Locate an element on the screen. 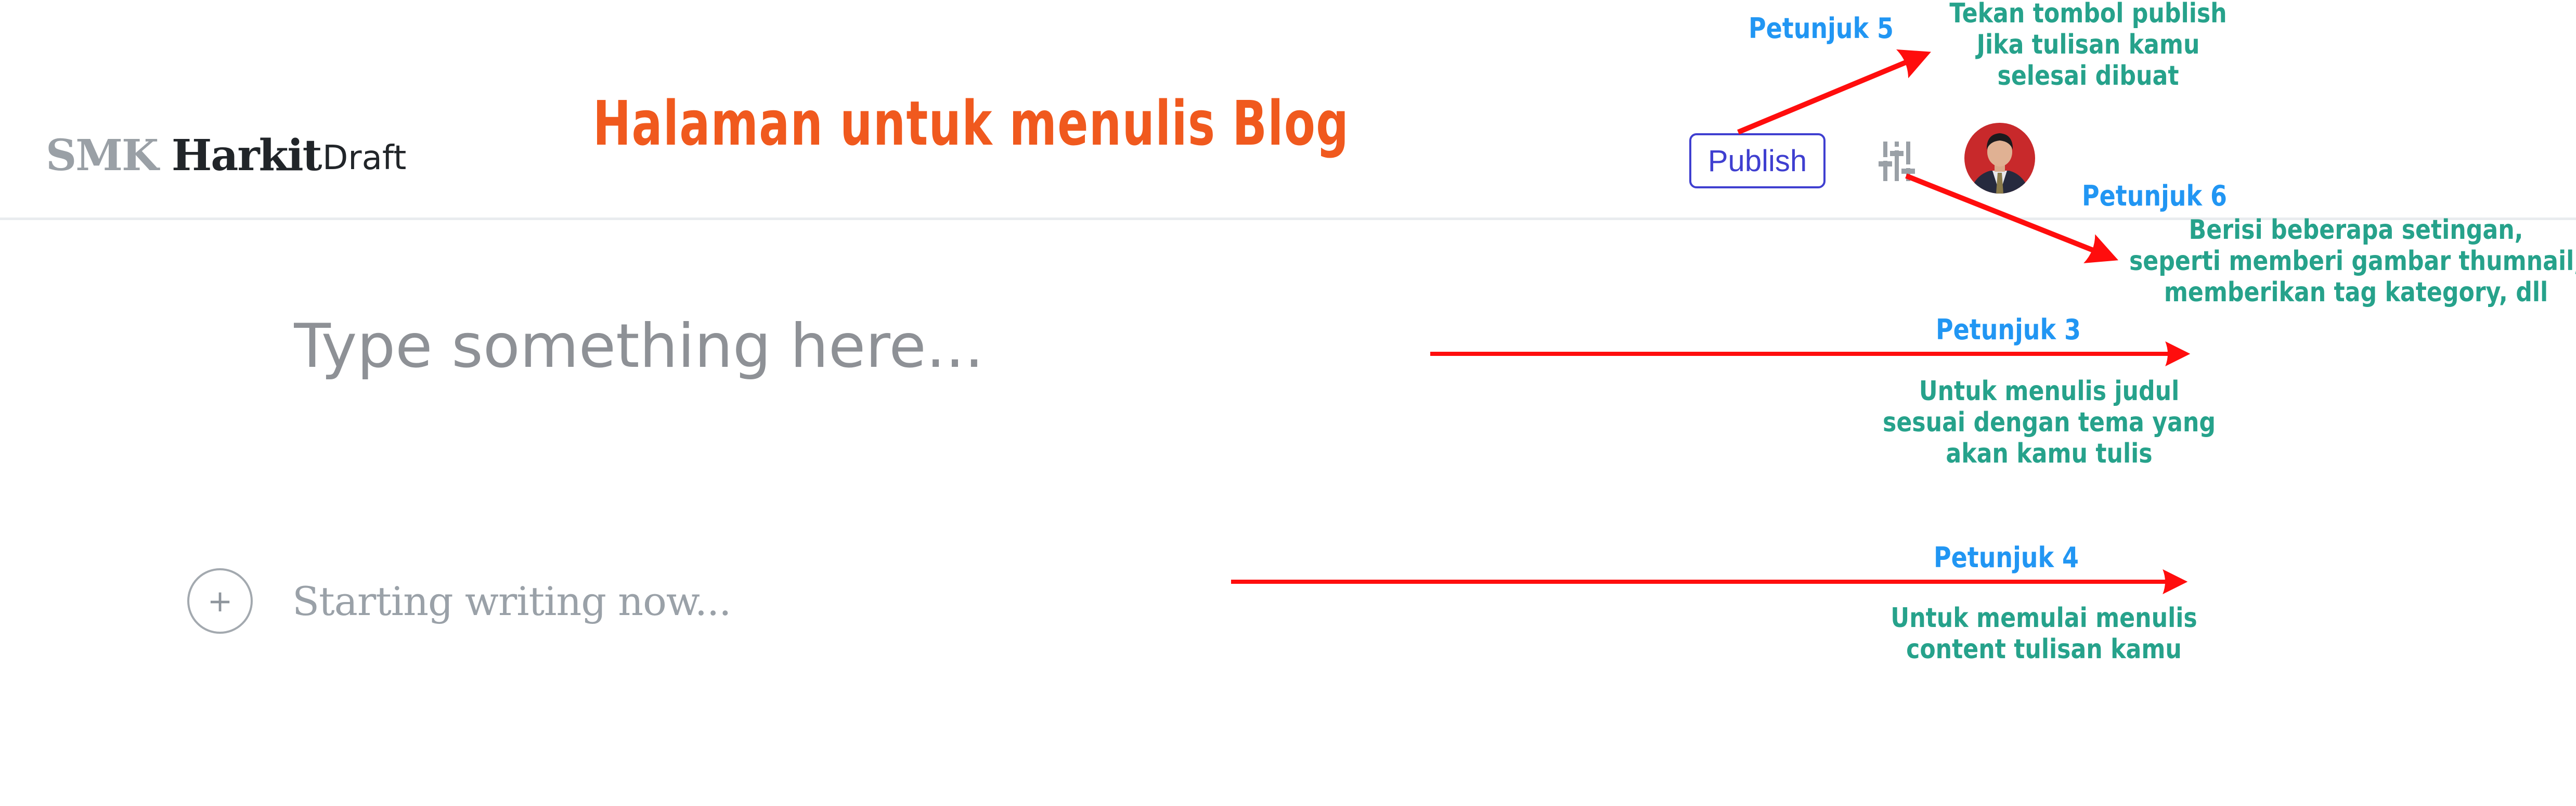 The image size is (2576, 806). page-heading: Halaman untuk menulis Blog is located at coordinates (972, 123).